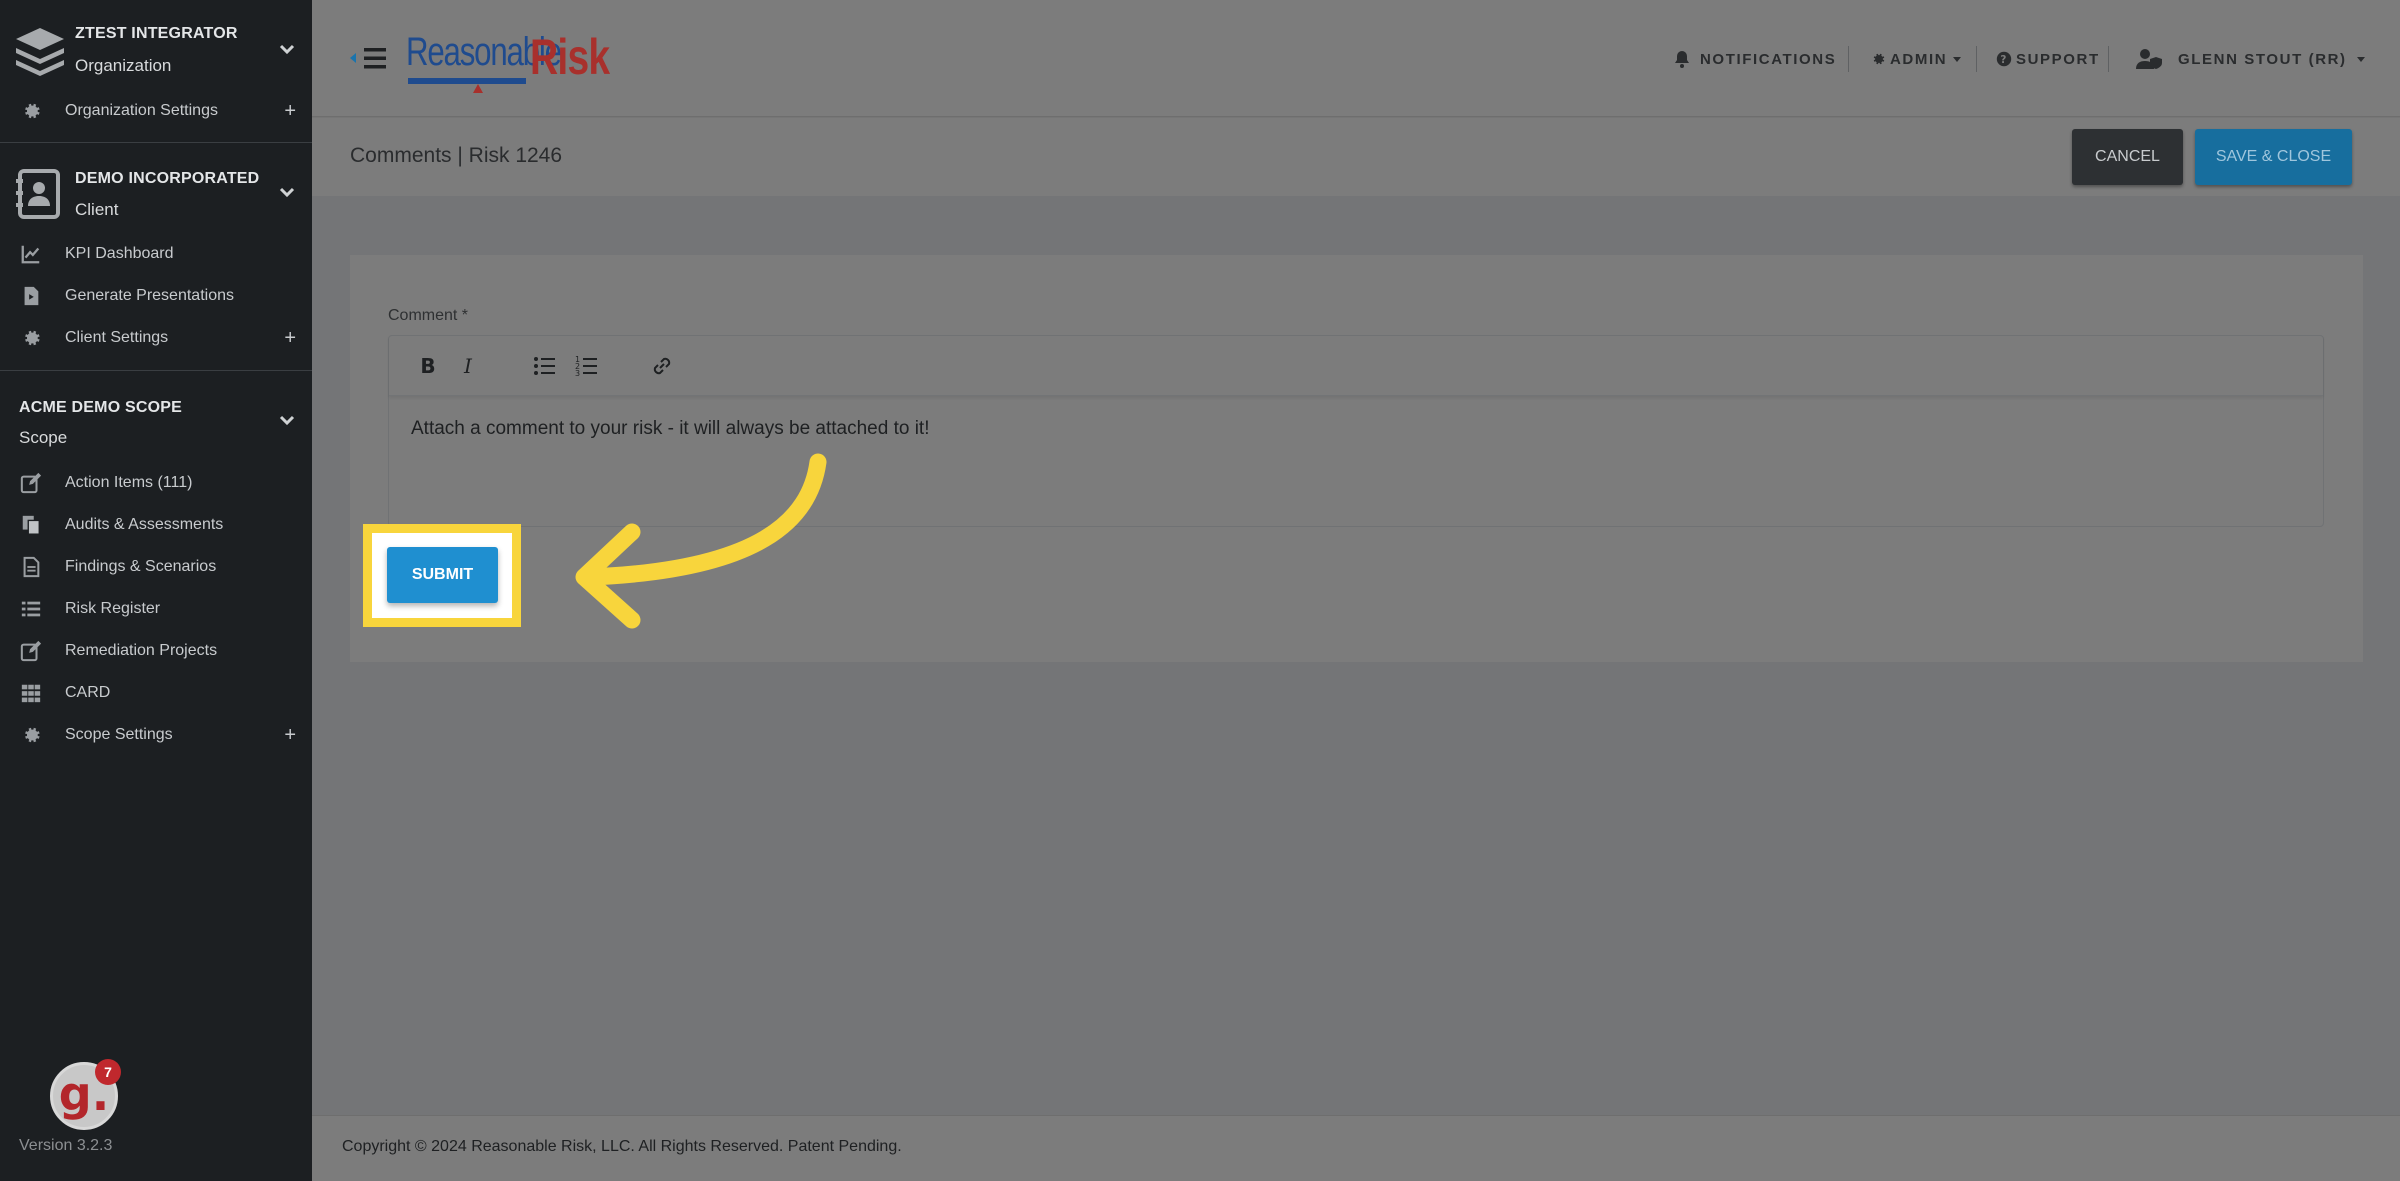 The height and width of the screenshot is (1181, 2400). I want to click on layers-icon, so click(40, 52).